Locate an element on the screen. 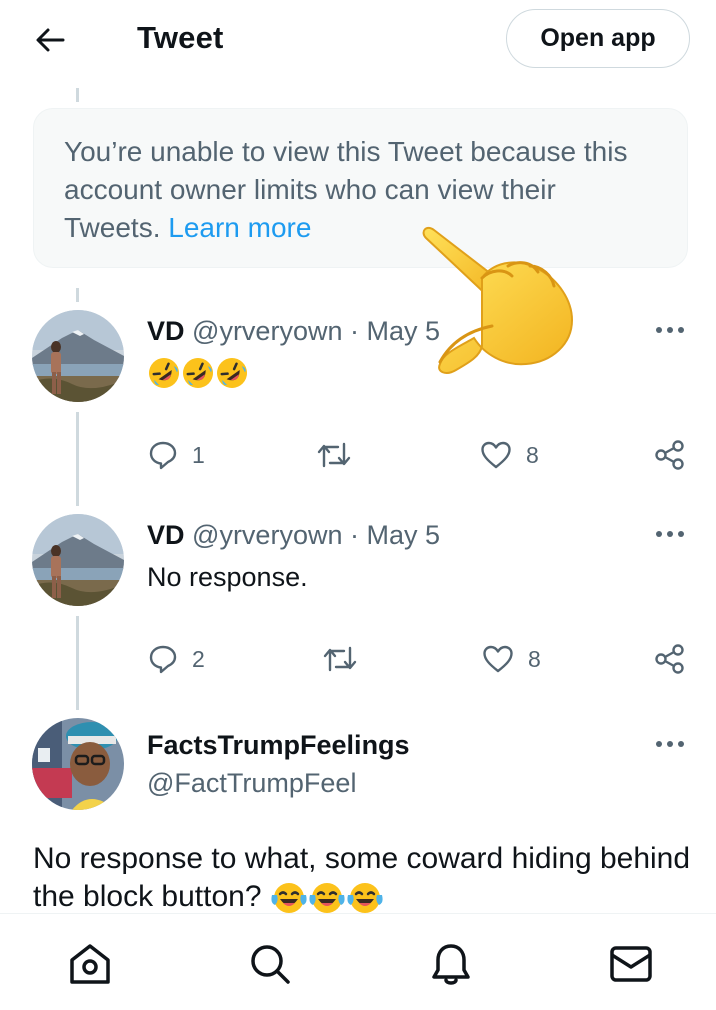 The height and width of the screenshot is (1010, 716). tweet-header: FactsTrumpFeelings is located at coordinates (278, 745).